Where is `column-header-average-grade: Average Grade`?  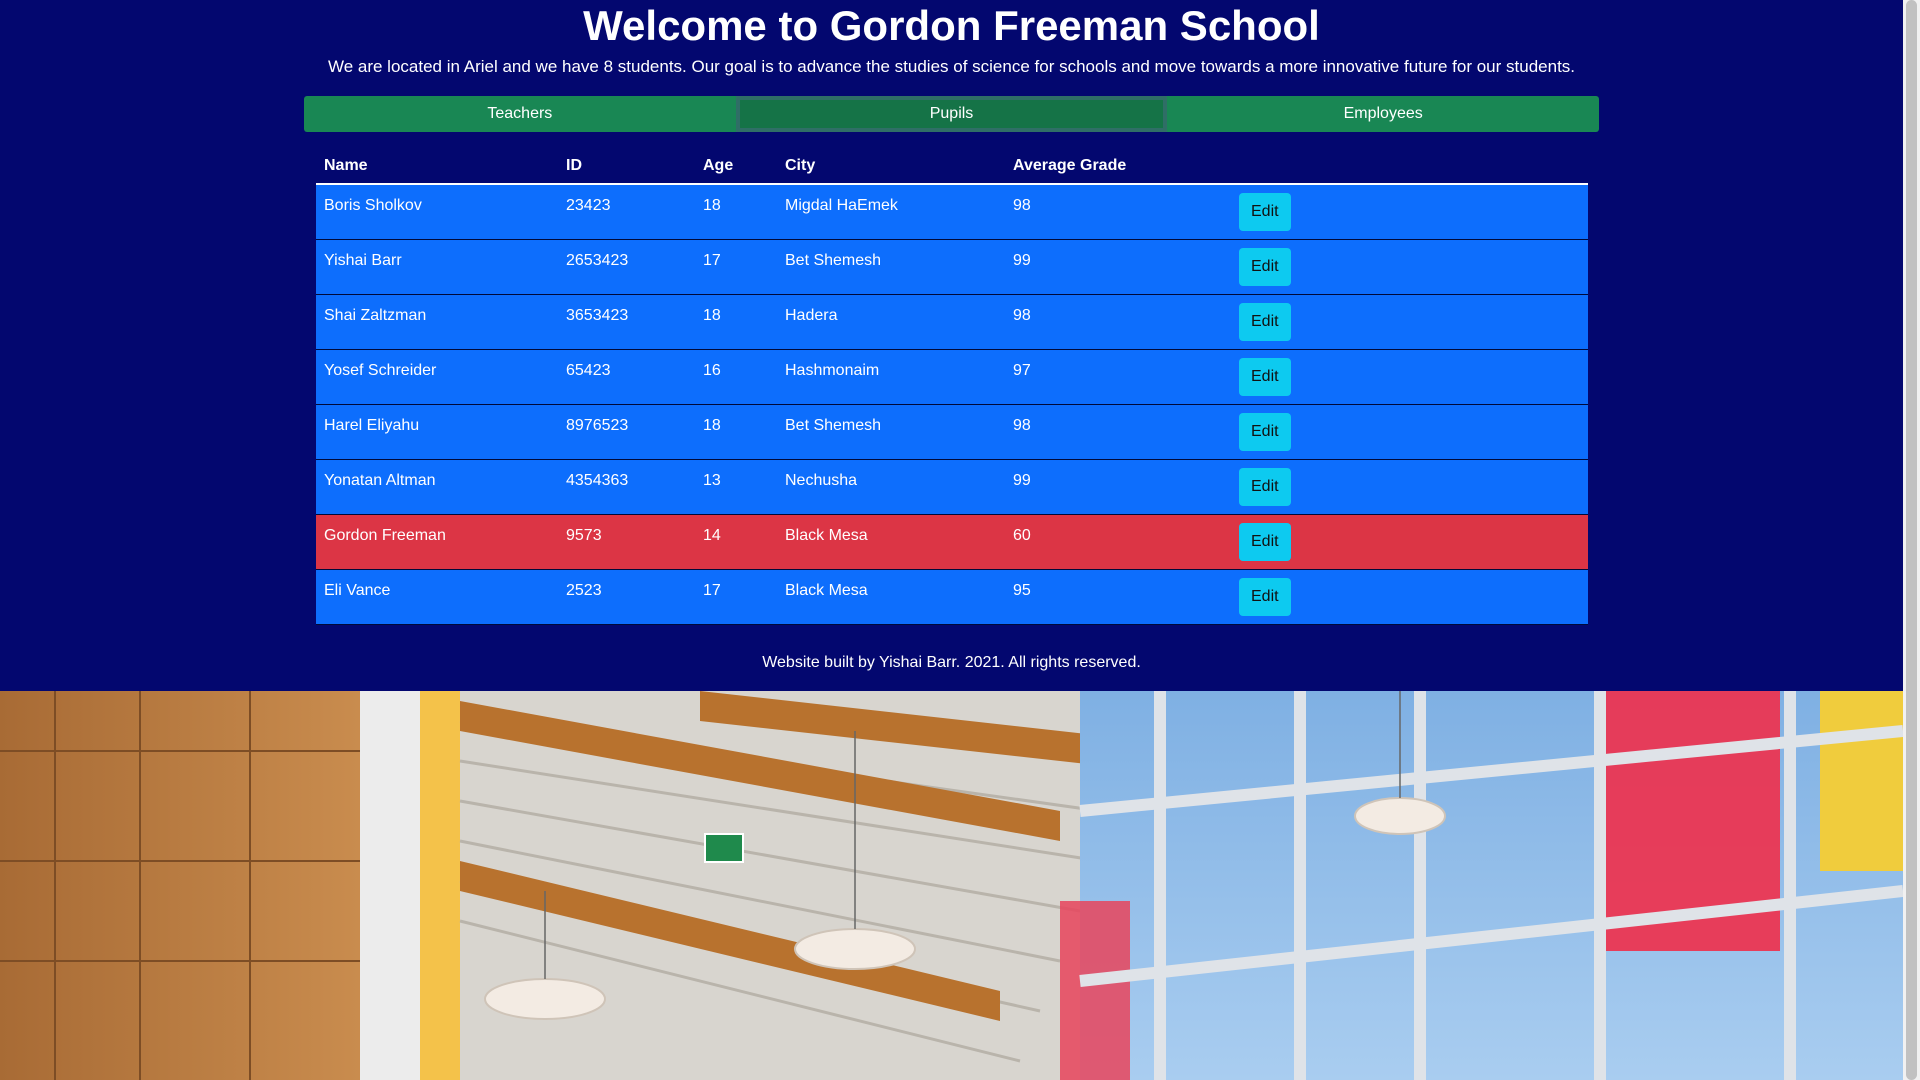
column-header-average-grade: Average Grade is located at coordinates (1118, 166).